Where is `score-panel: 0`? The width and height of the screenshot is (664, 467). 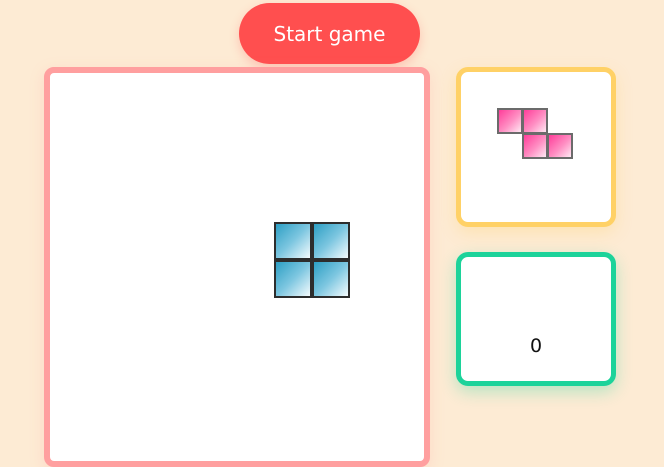 score-panel: 0 is located at coordinates (536, 319).